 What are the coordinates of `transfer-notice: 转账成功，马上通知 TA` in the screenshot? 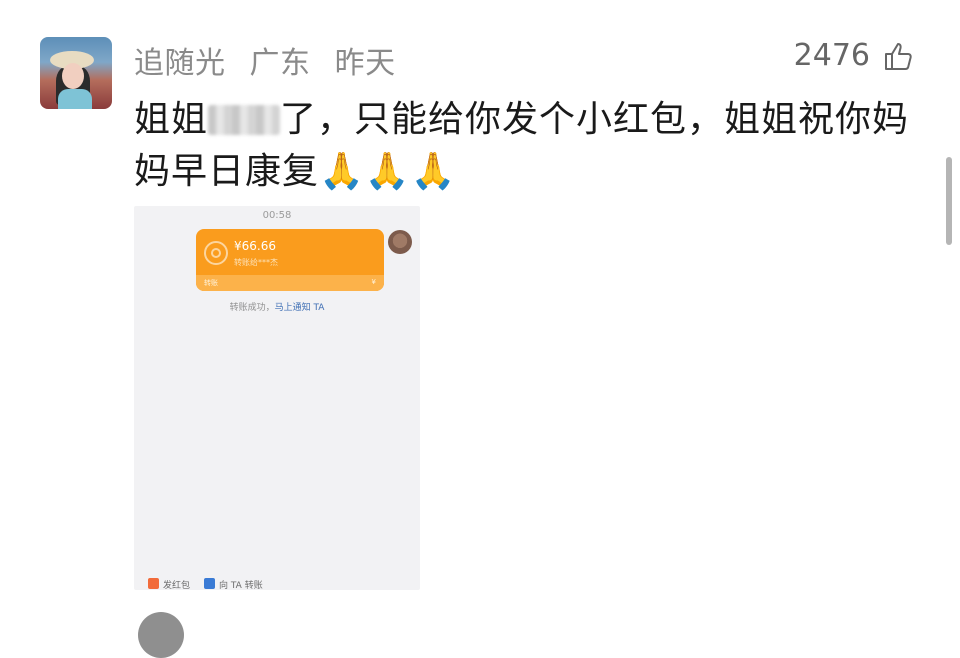 It's located at (277, 306).